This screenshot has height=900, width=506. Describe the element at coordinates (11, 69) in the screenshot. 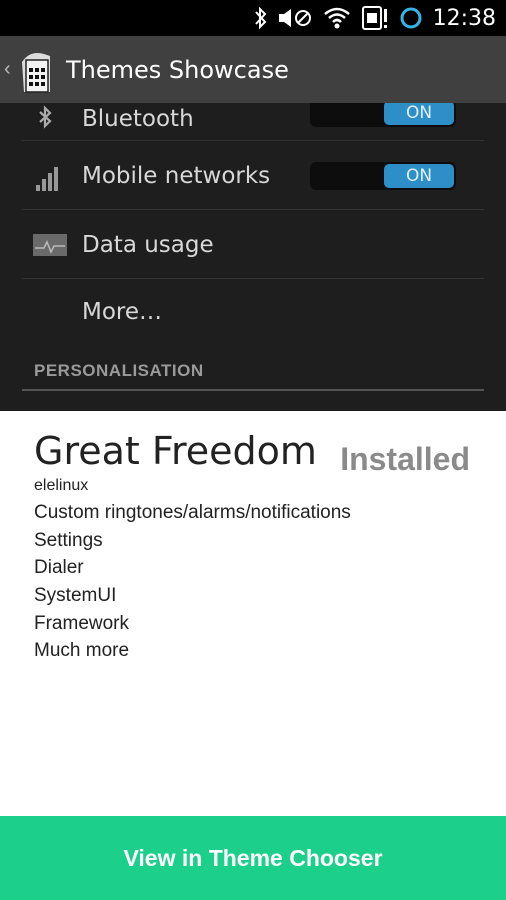

I see `back-icon: ‹` at that location.